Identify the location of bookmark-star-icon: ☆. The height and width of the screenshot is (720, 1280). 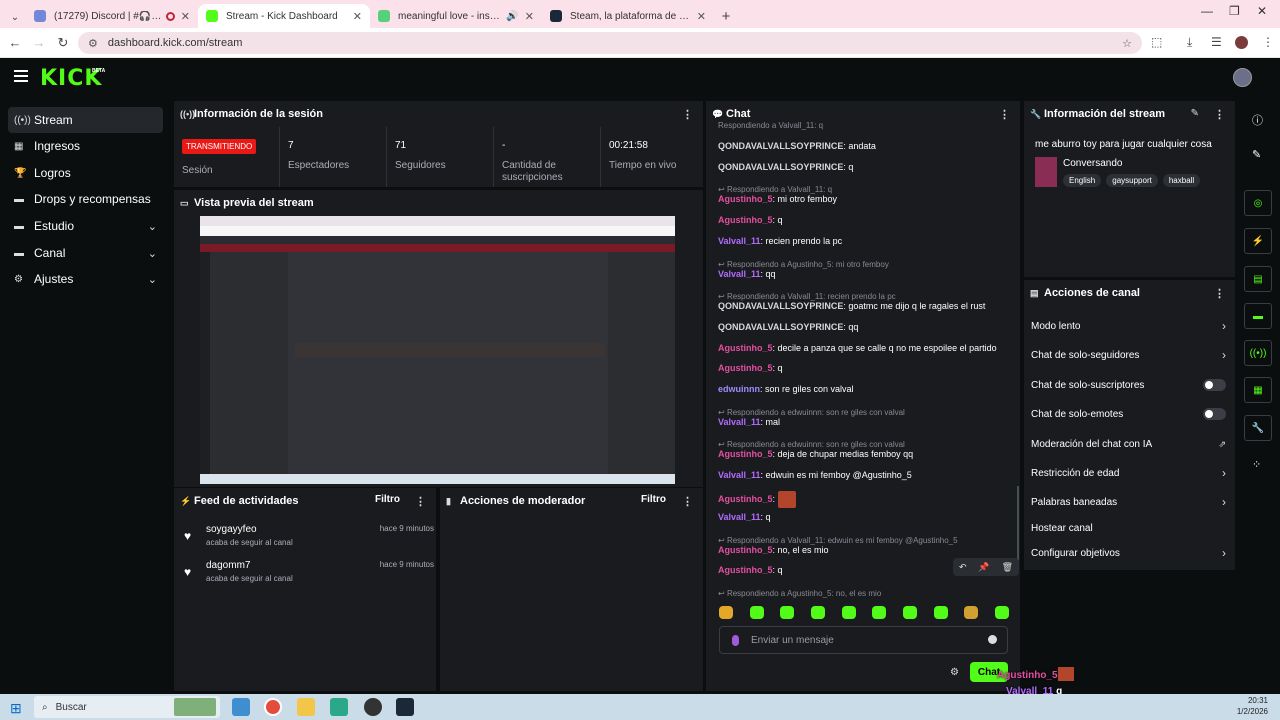
(1127, 43).